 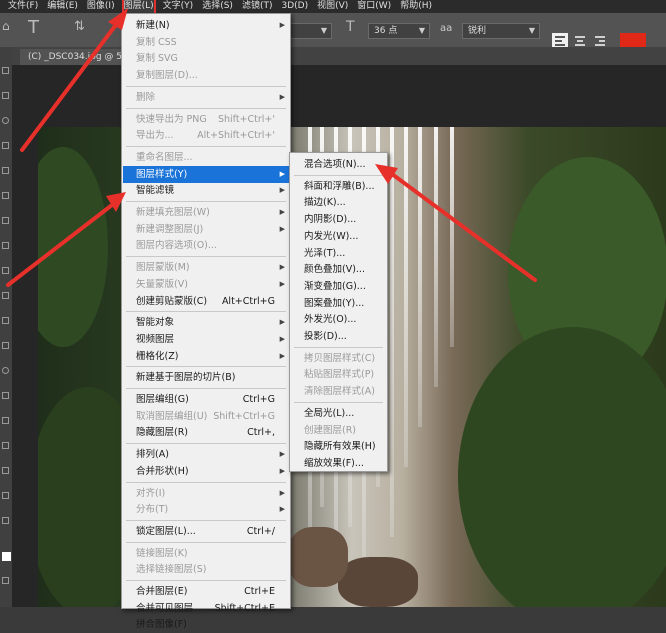 I want to click on menubar-item-6: 滤镜(T), so click(x=257, y=6).